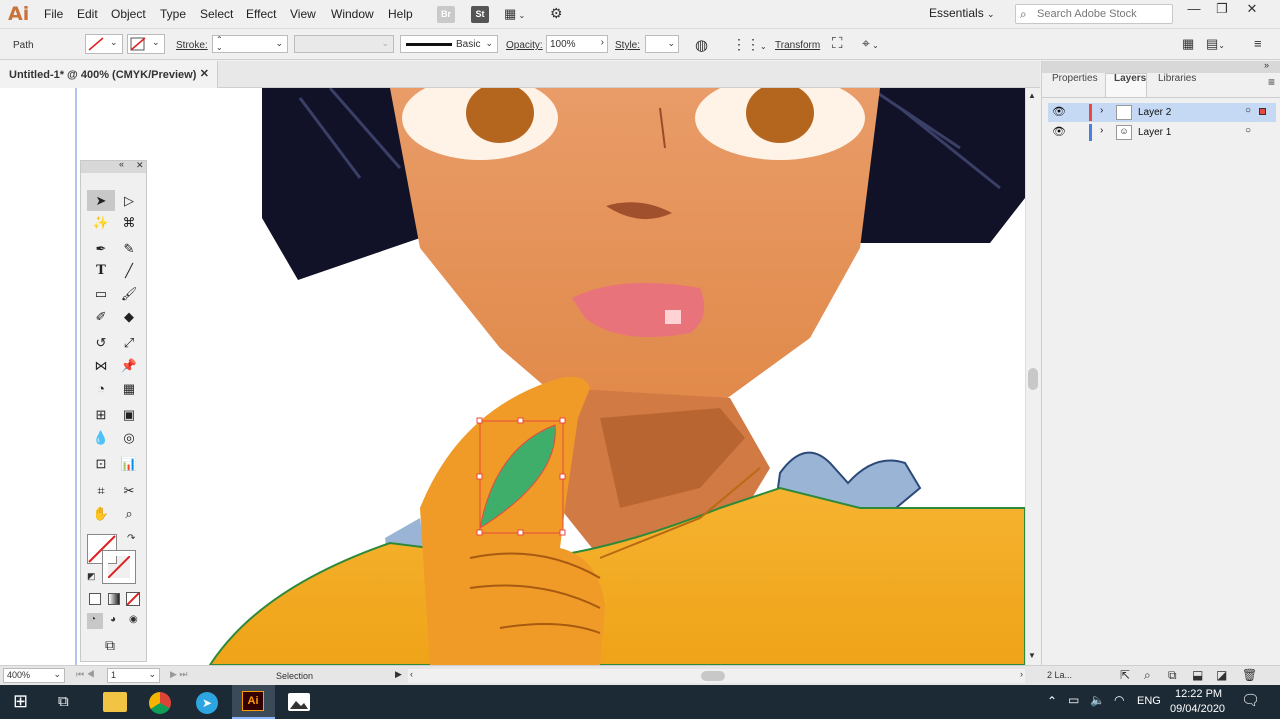 Image resolution: width=1280 pixels, height=719 pixels. What do you see at coordinates (1215, 44) in the screenshot?
I see `distribute-icon: ▤⌄` at bounding box center [1215, 44].